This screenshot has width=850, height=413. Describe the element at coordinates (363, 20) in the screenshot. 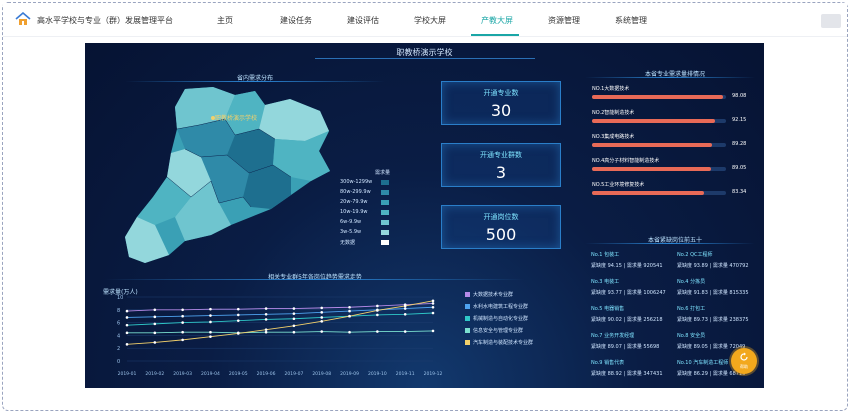

I see `nav-evaluation: 建设评估` at that location.